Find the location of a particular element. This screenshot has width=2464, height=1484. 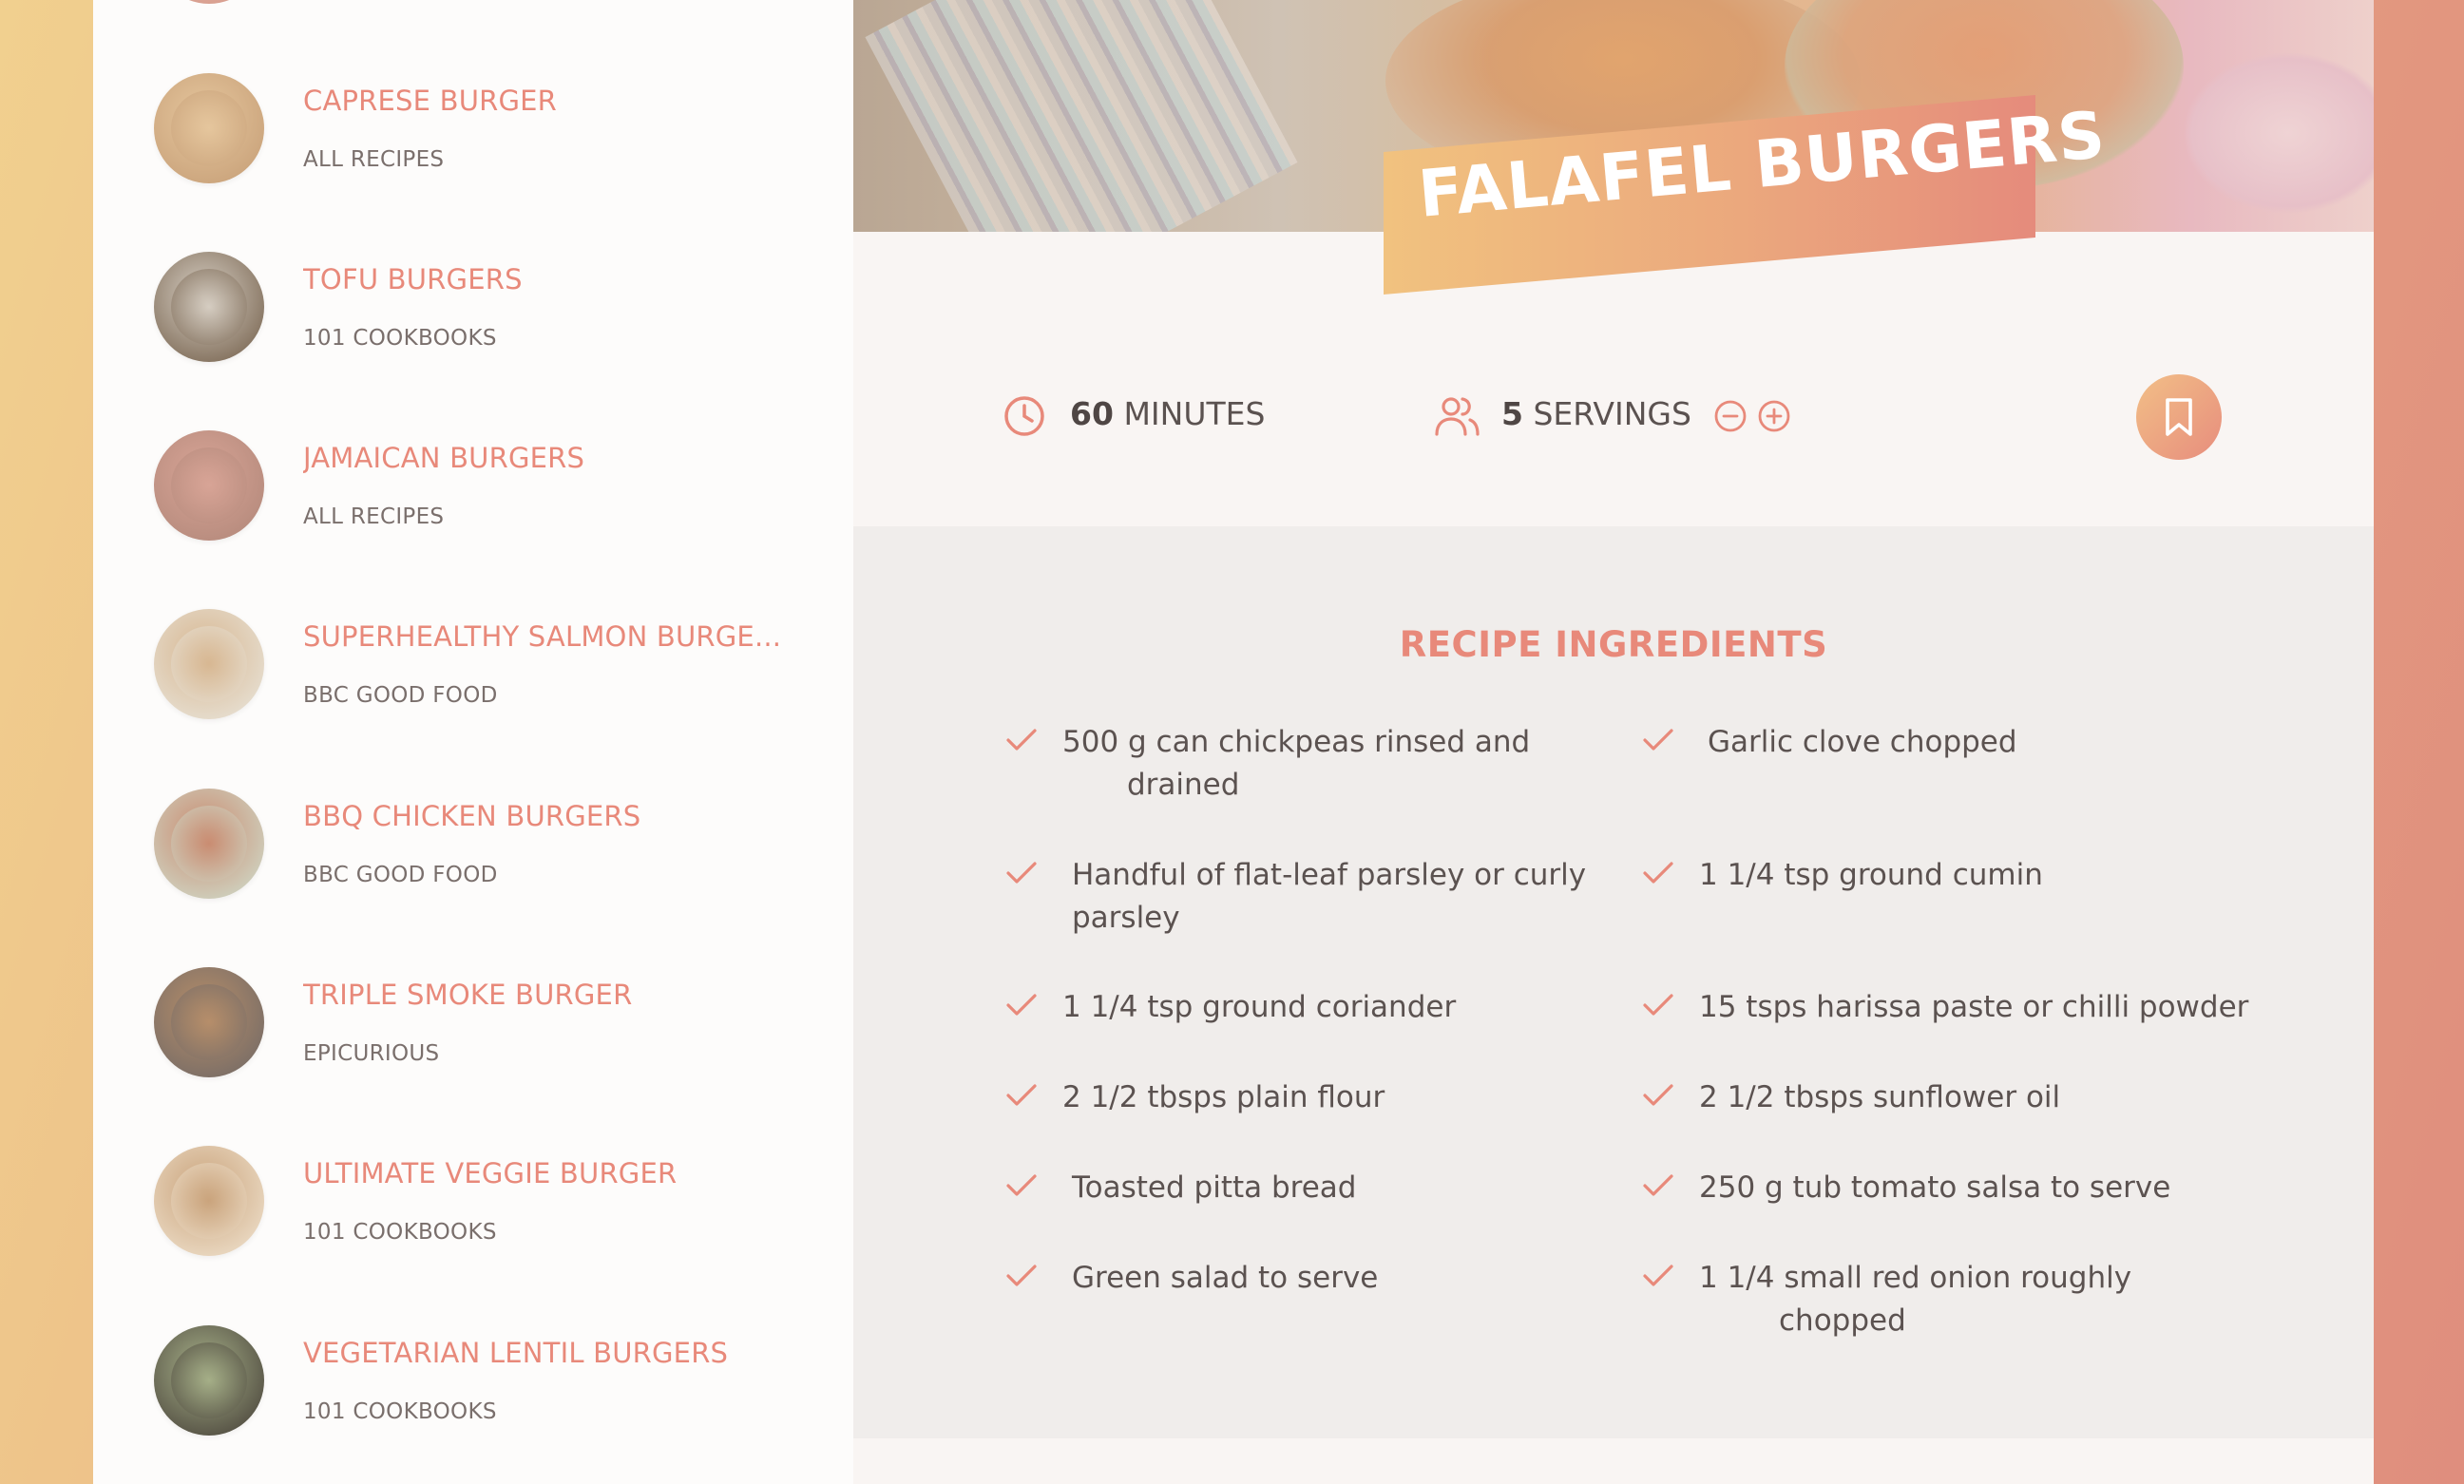

ingredient-text: 500 g can chickpeas rinsed and drained is located at coordinates (1296, 763).